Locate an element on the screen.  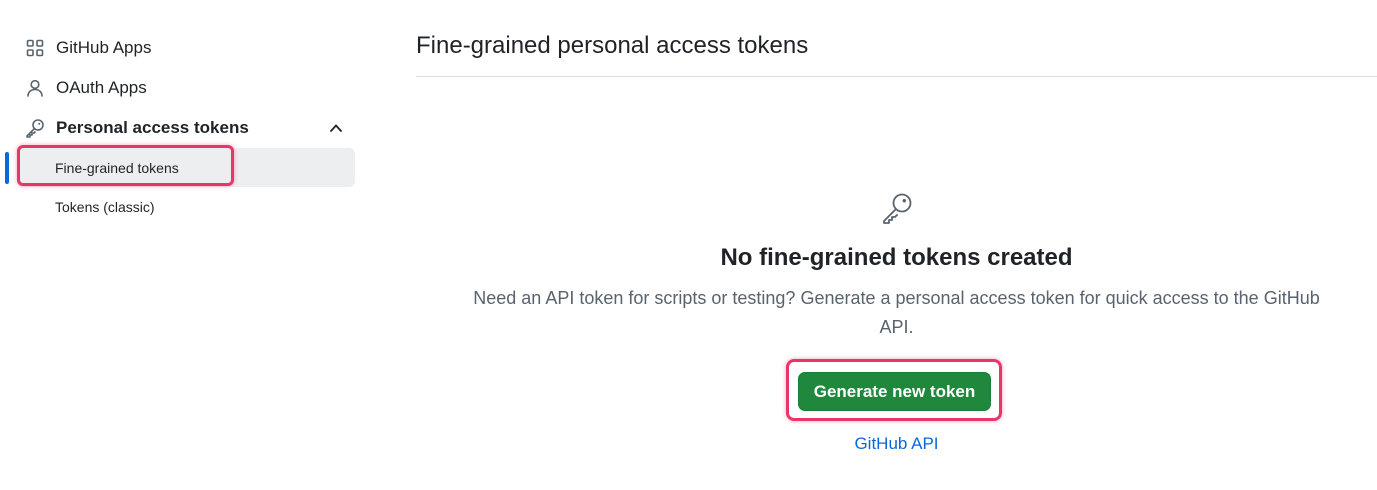
sidebar-item-label: GitHub Apps is located at coordinates (104, 47).